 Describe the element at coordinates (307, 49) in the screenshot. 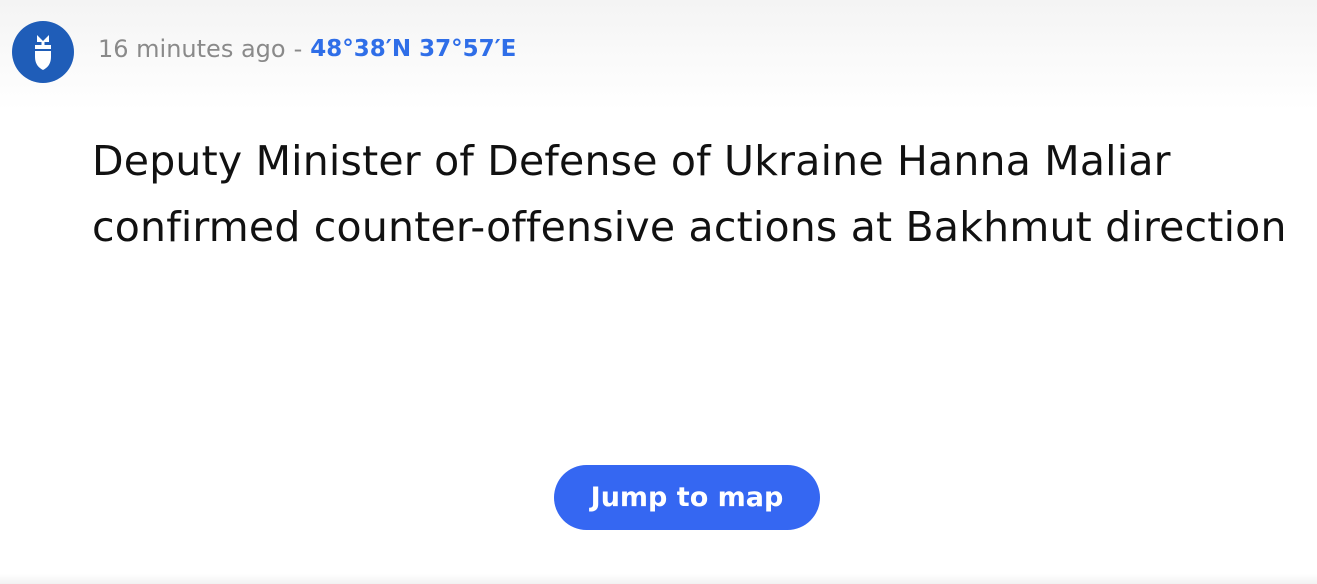

I see `post-meta: 16 minutes ago - 48°38′N 37°57′E` at that location.